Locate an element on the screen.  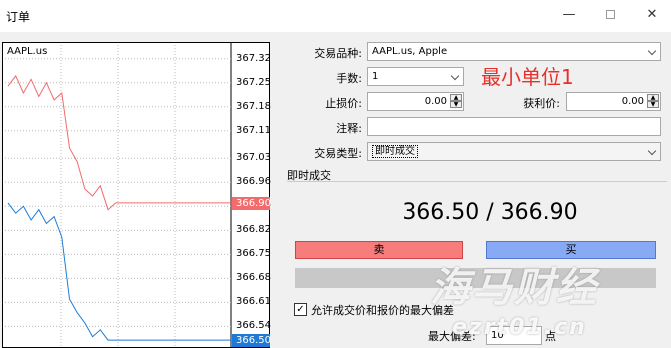
take-profit-value: 0.00 is located at coordinates (632, 101).